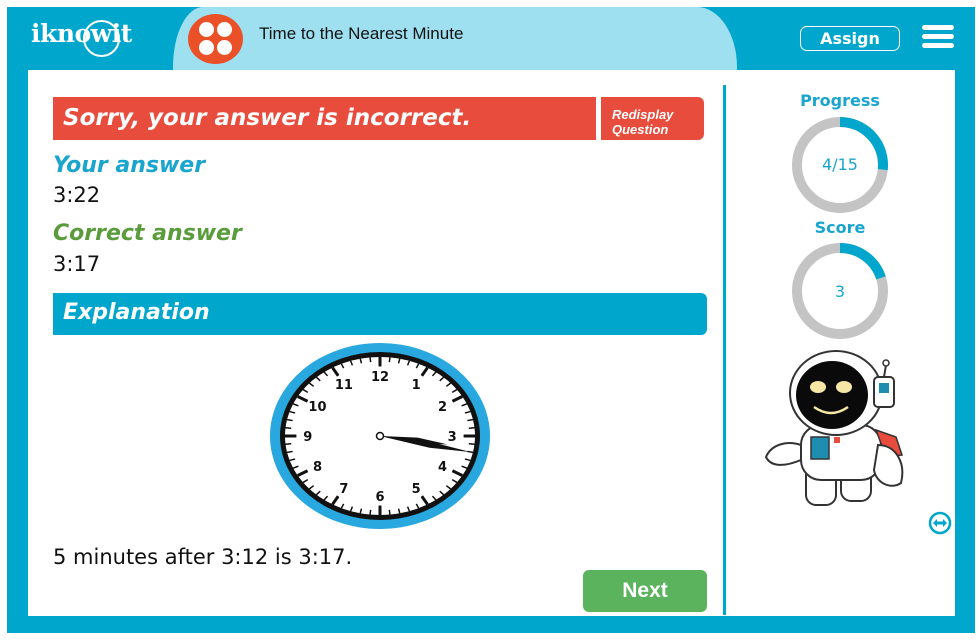  What do you see at coordinates (645, 591) in the screenshot?
I see `next-button: Next` at bounding box center [645, 591].